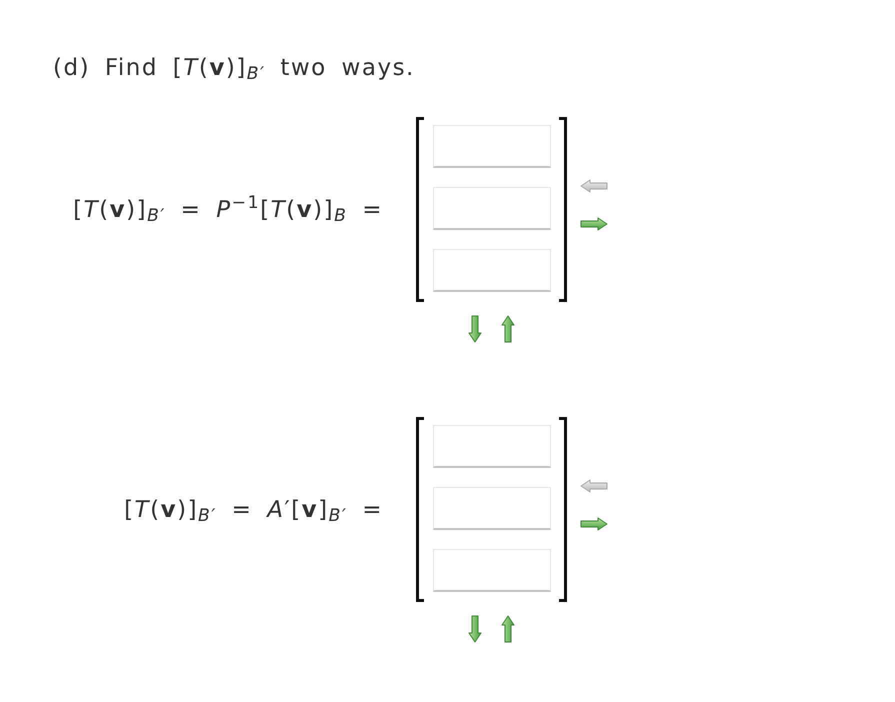  Describe the element at coordinates (228, 210) in the screenshot. I see `equation: [T(v)]$_{B′}$ = P$^{−1}$[T(v)]$_{B}$ =` at that location.